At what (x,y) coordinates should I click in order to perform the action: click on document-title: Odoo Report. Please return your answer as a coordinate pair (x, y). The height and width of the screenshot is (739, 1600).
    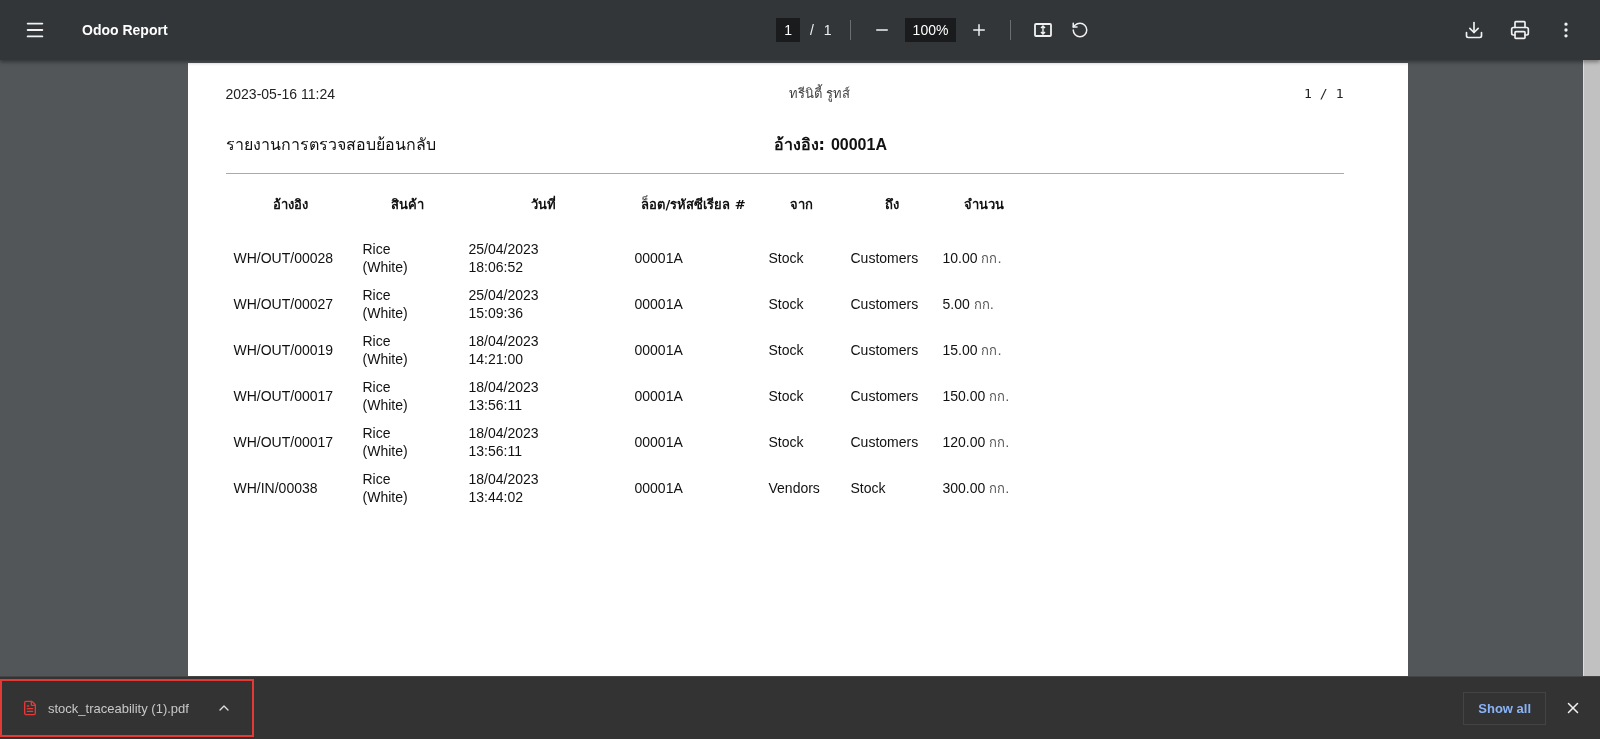
    Looking at the image, I should click on (125, 30).